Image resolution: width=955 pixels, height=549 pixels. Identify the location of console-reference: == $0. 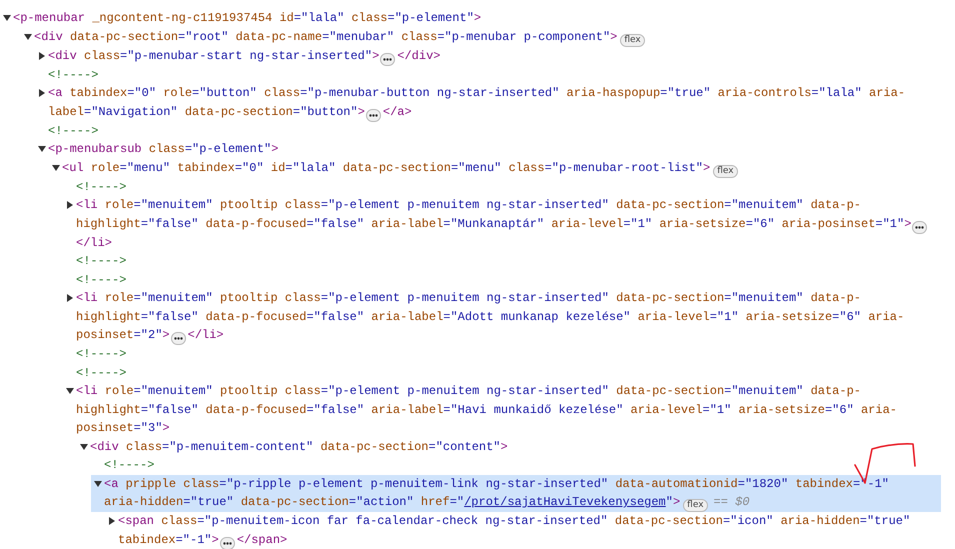
(732, 502).